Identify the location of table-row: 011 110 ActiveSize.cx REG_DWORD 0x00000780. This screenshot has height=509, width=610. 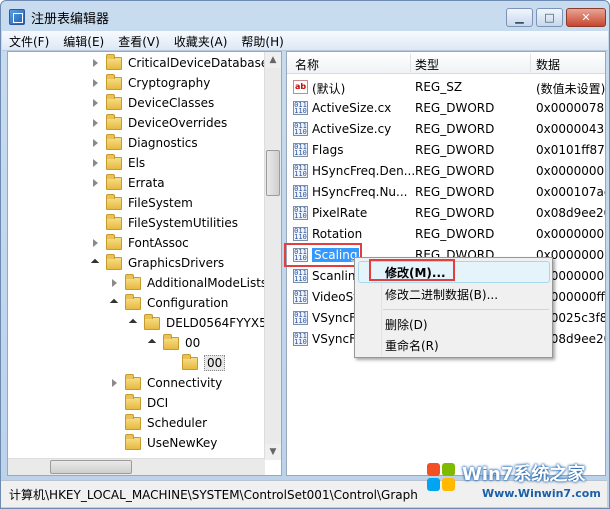
(446, 108).